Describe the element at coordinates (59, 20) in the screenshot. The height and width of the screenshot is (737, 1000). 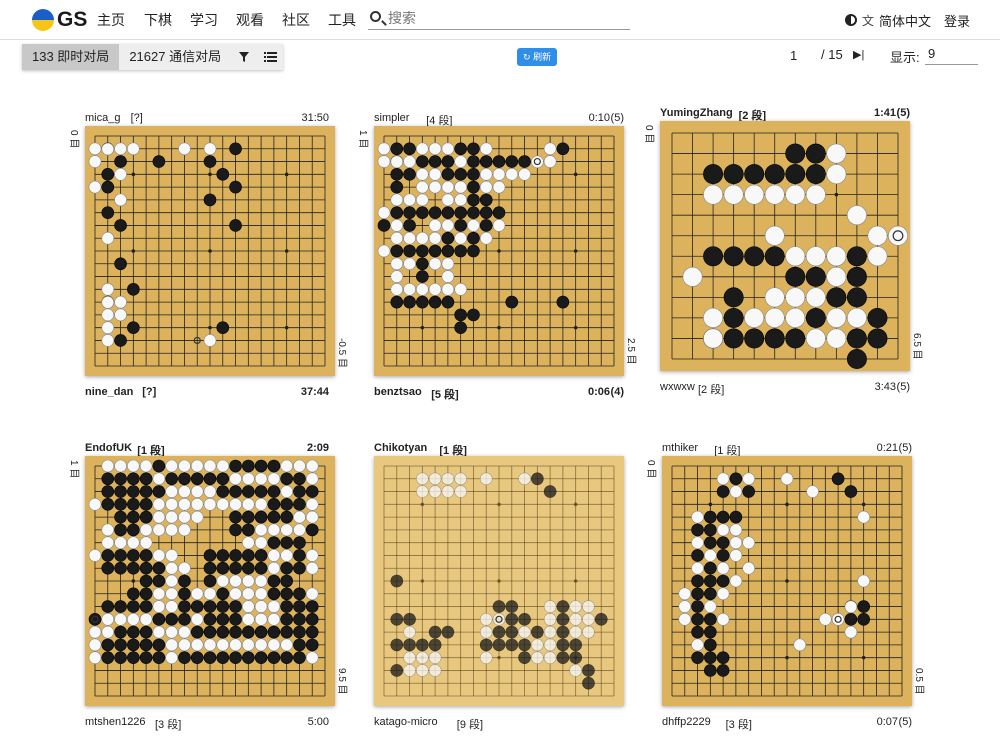
I see `ogs-logo: GS` at that location.